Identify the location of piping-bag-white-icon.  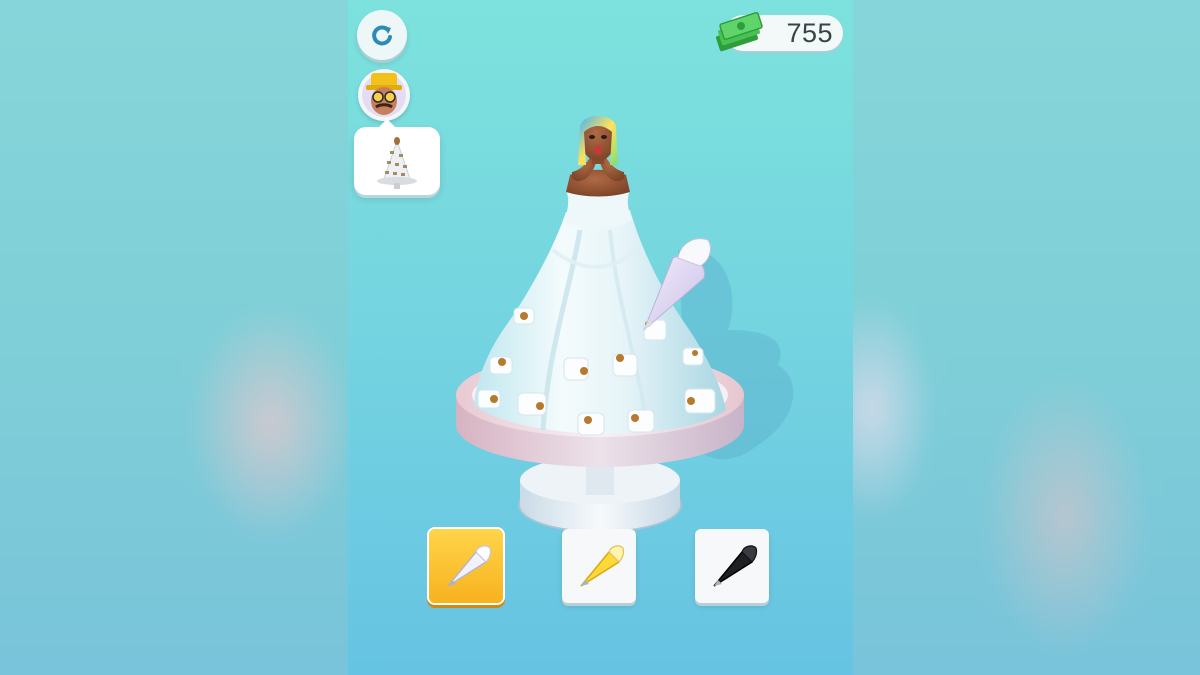
(469, 566).